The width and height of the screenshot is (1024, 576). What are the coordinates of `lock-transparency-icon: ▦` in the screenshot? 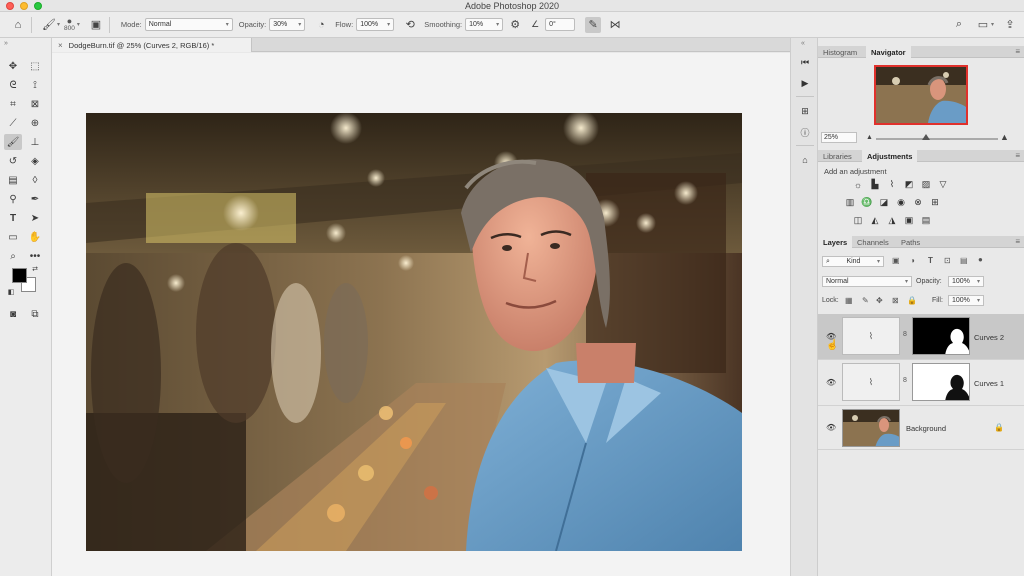 It's located at (849, 300).